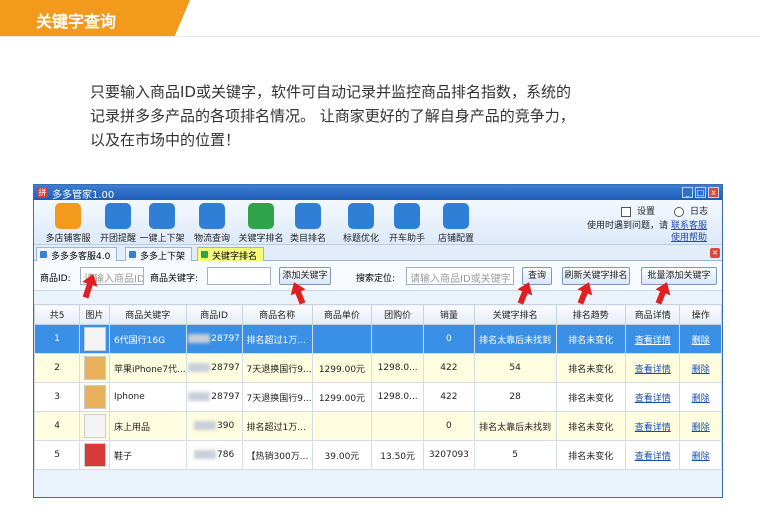  What do you see at coordinates (449, 314) in the screenshot?
I see `column-header: 销量` at bounding box center [449, 314].